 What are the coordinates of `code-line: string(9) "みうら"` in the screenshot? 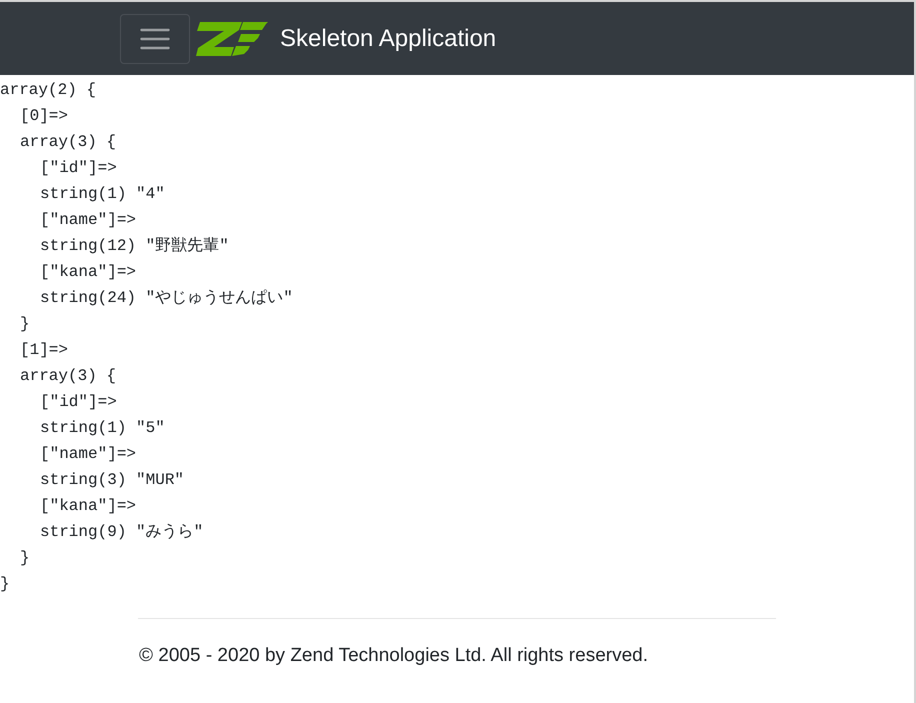 It's located at (122, 532).